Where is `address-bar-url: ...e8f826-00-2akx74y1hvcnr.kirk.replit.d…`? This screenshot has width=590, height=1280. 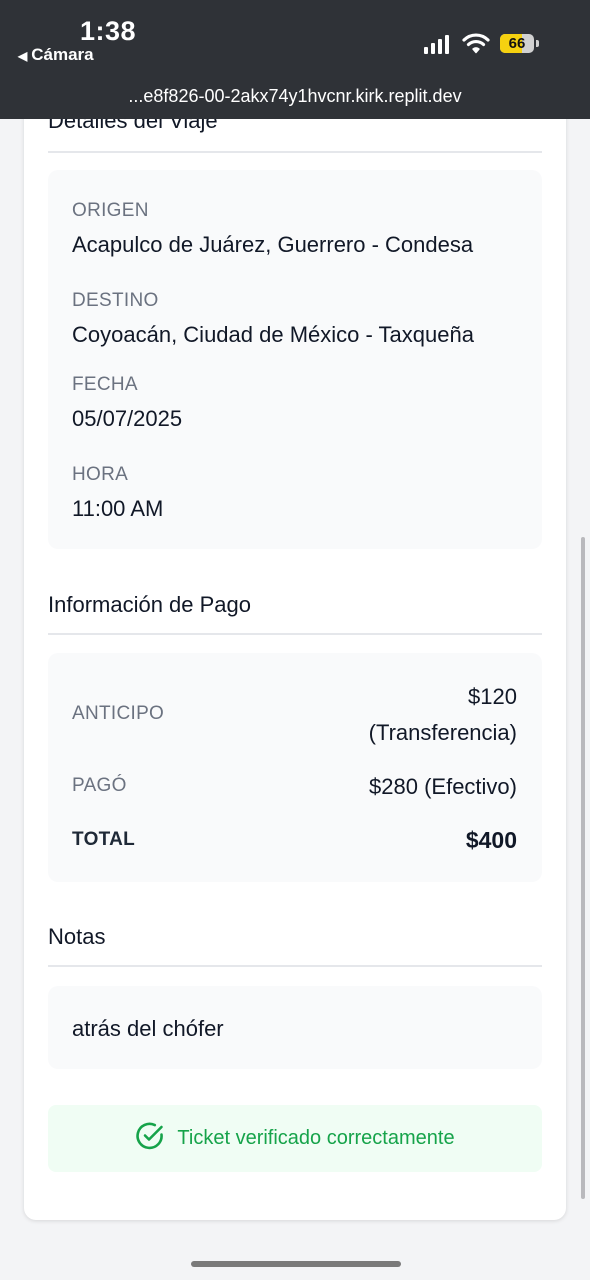 address-bar-url: ...e8f826-00-2akx74y1hvcnr.kirk.replit.d… is located at coordinates (295, 96).